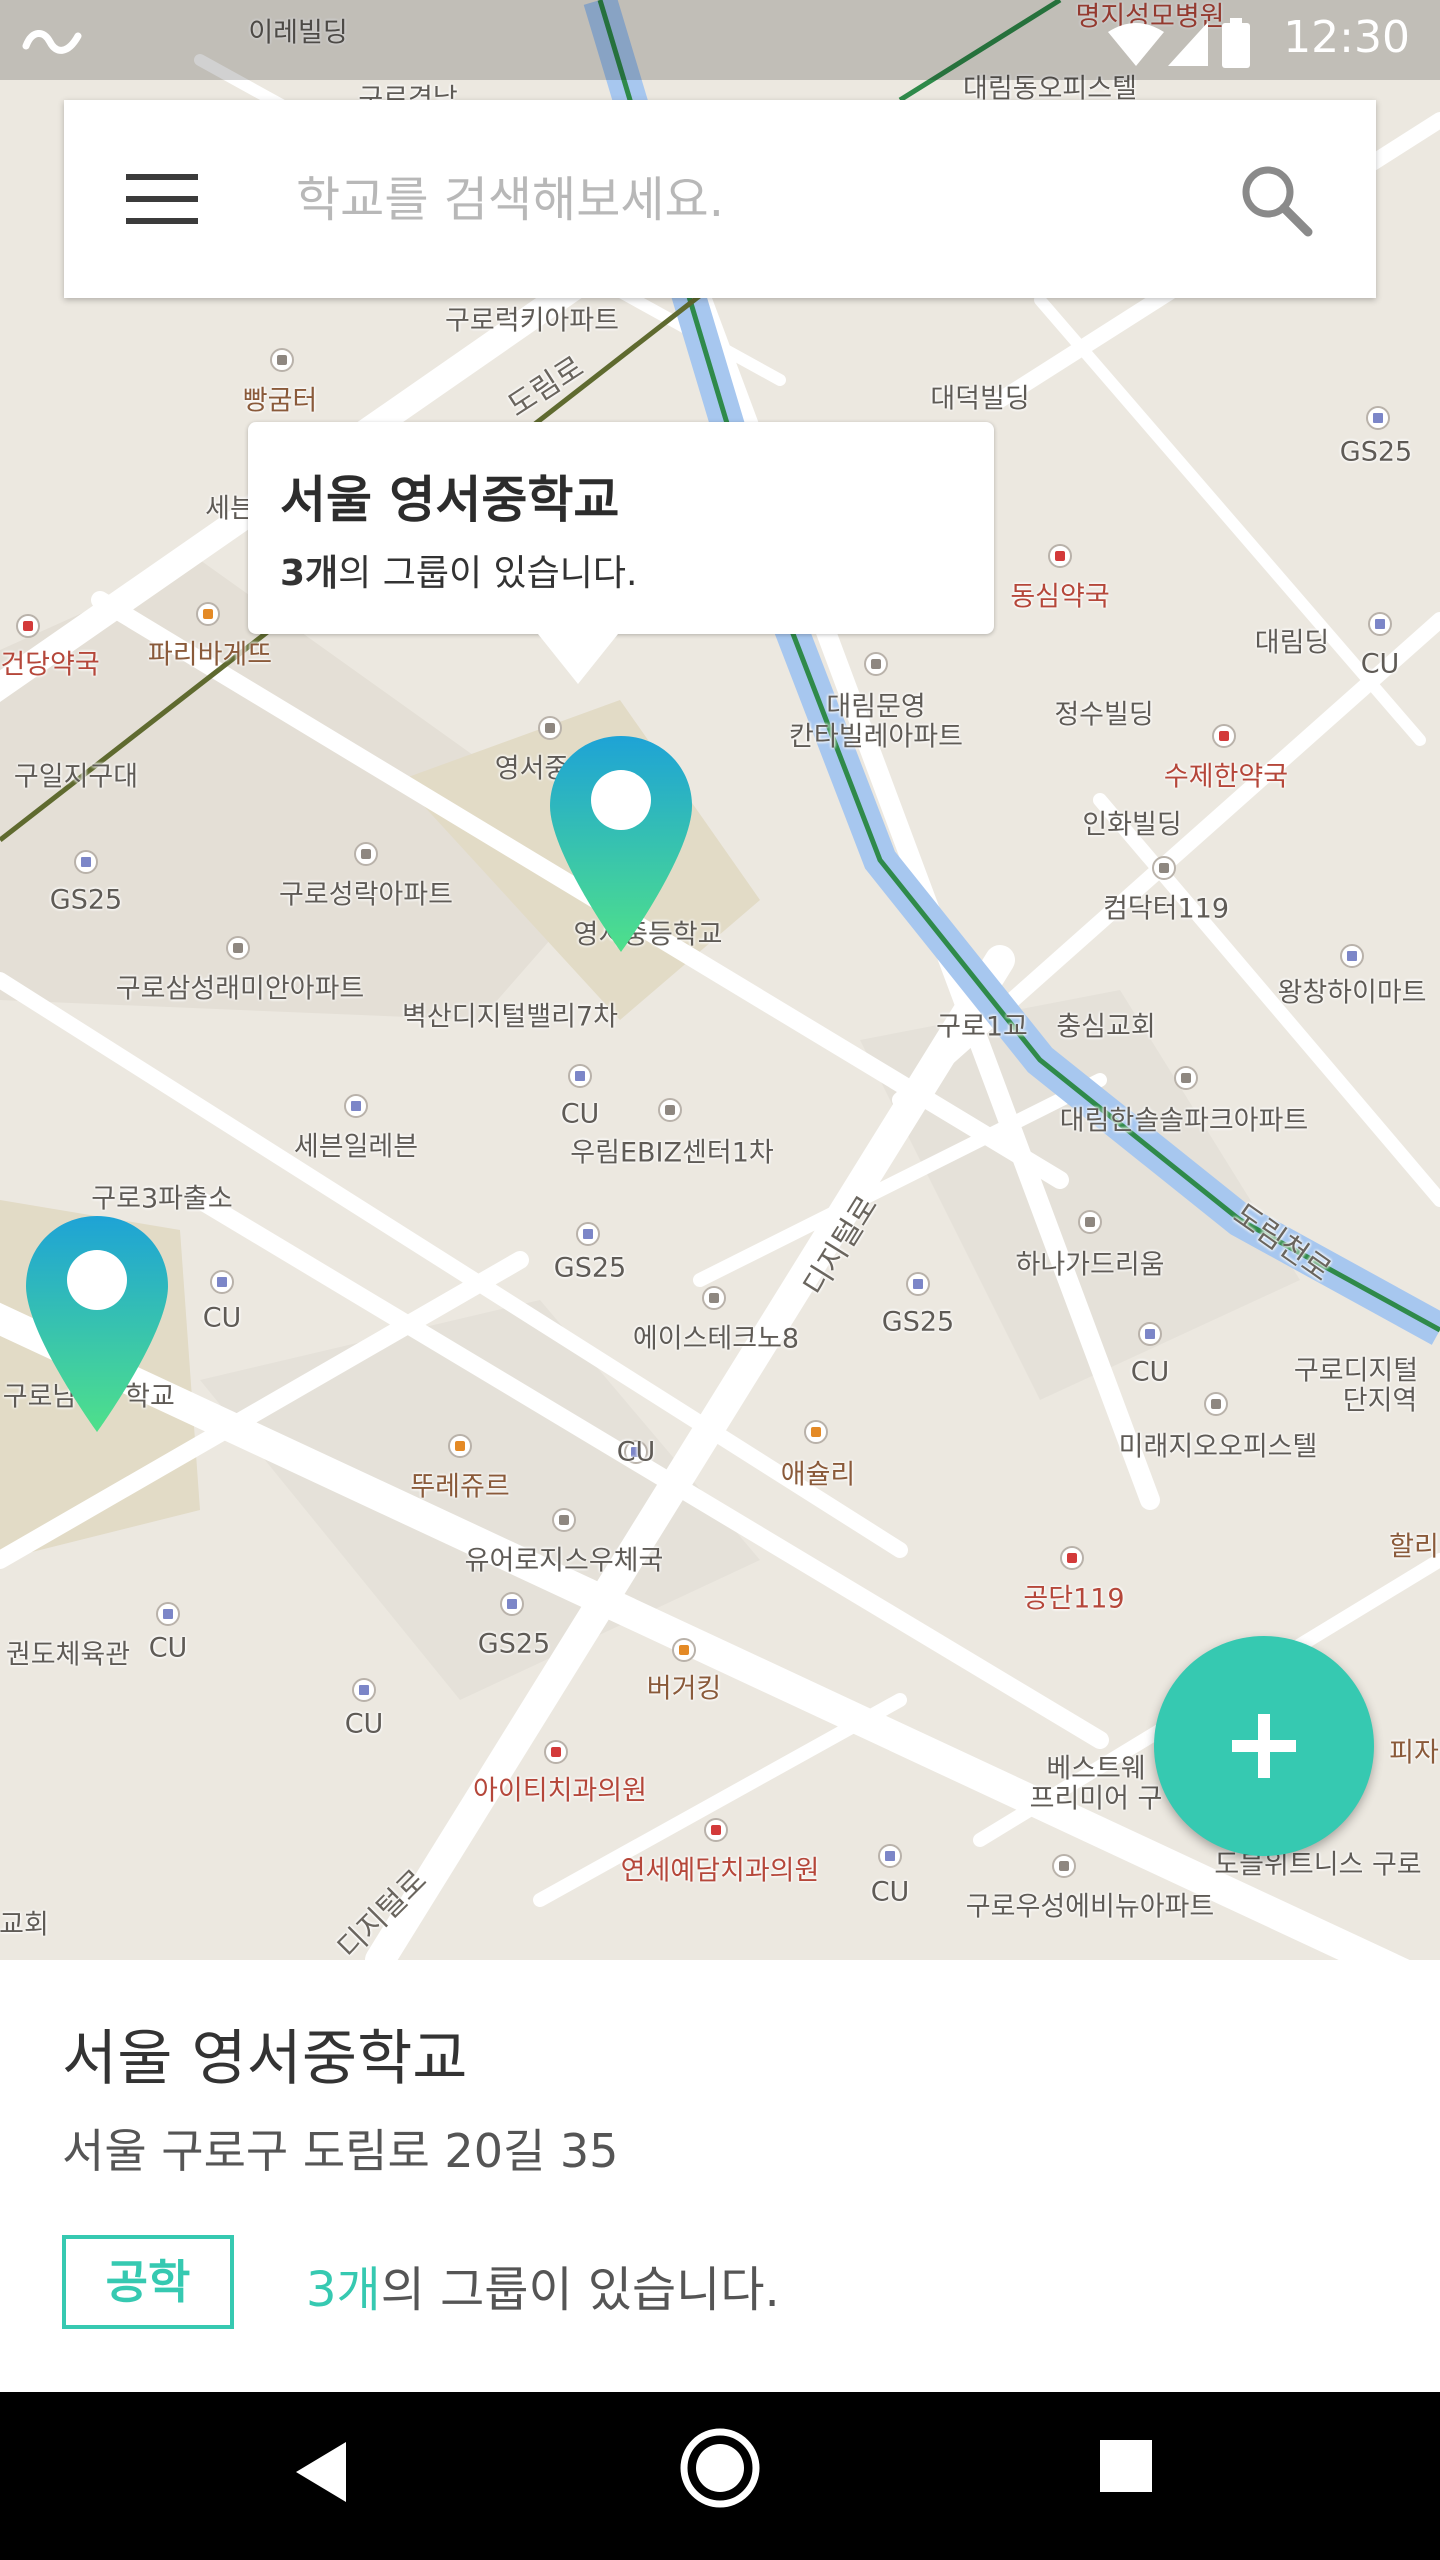 The width and height of the screenshot is (1440, 2560). What do you see at coordinates (50, 665) in the screenshot?
I see `map-label: 건당약국` at bounding box center [50, 665].